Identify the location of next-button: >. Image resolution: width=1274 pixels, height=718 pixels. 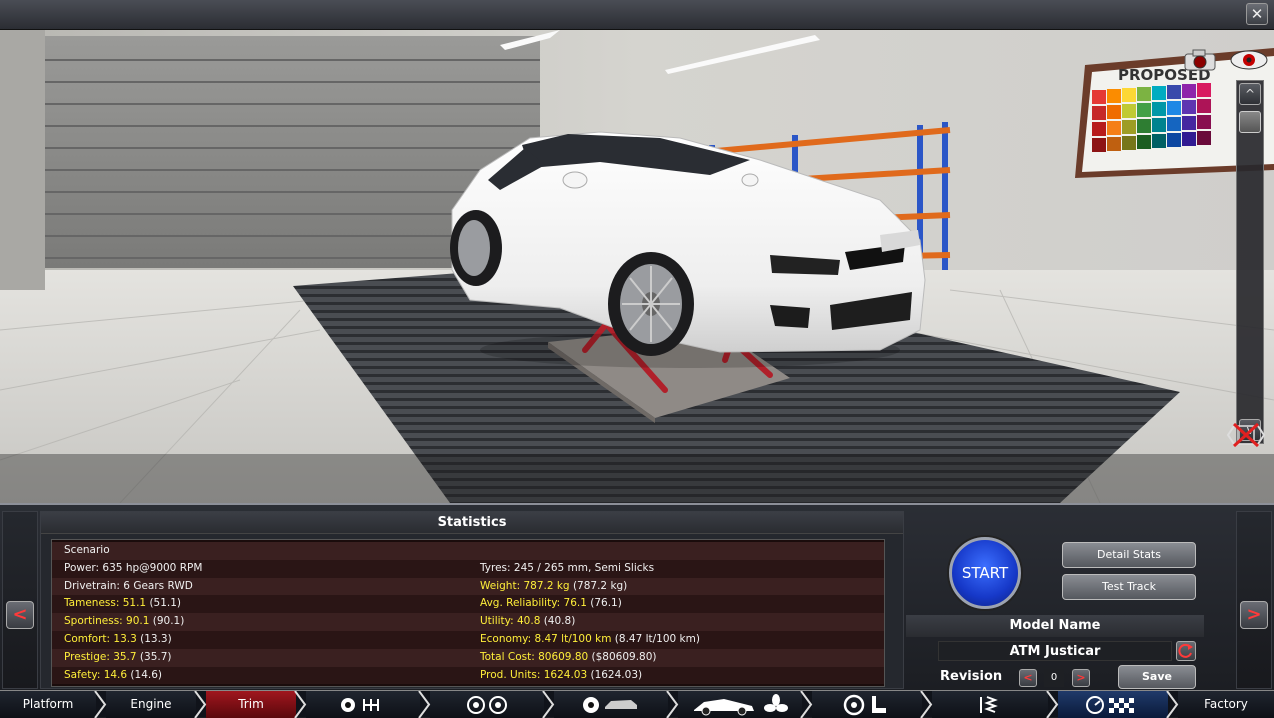
(1254, 615).